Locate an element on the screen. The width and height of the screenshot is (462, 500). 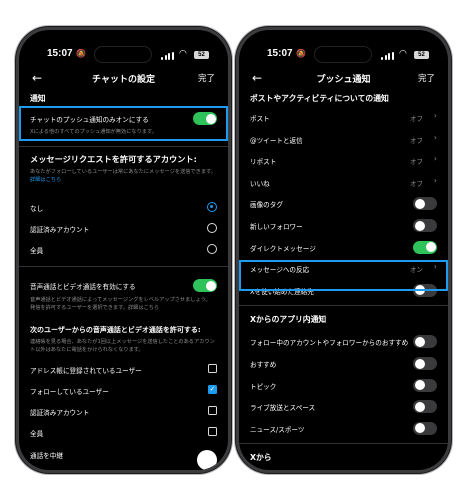
in-app-row-0: フォロー中のアカウントやフォロワーからのおすすめ is located at coordinates (343, 341).